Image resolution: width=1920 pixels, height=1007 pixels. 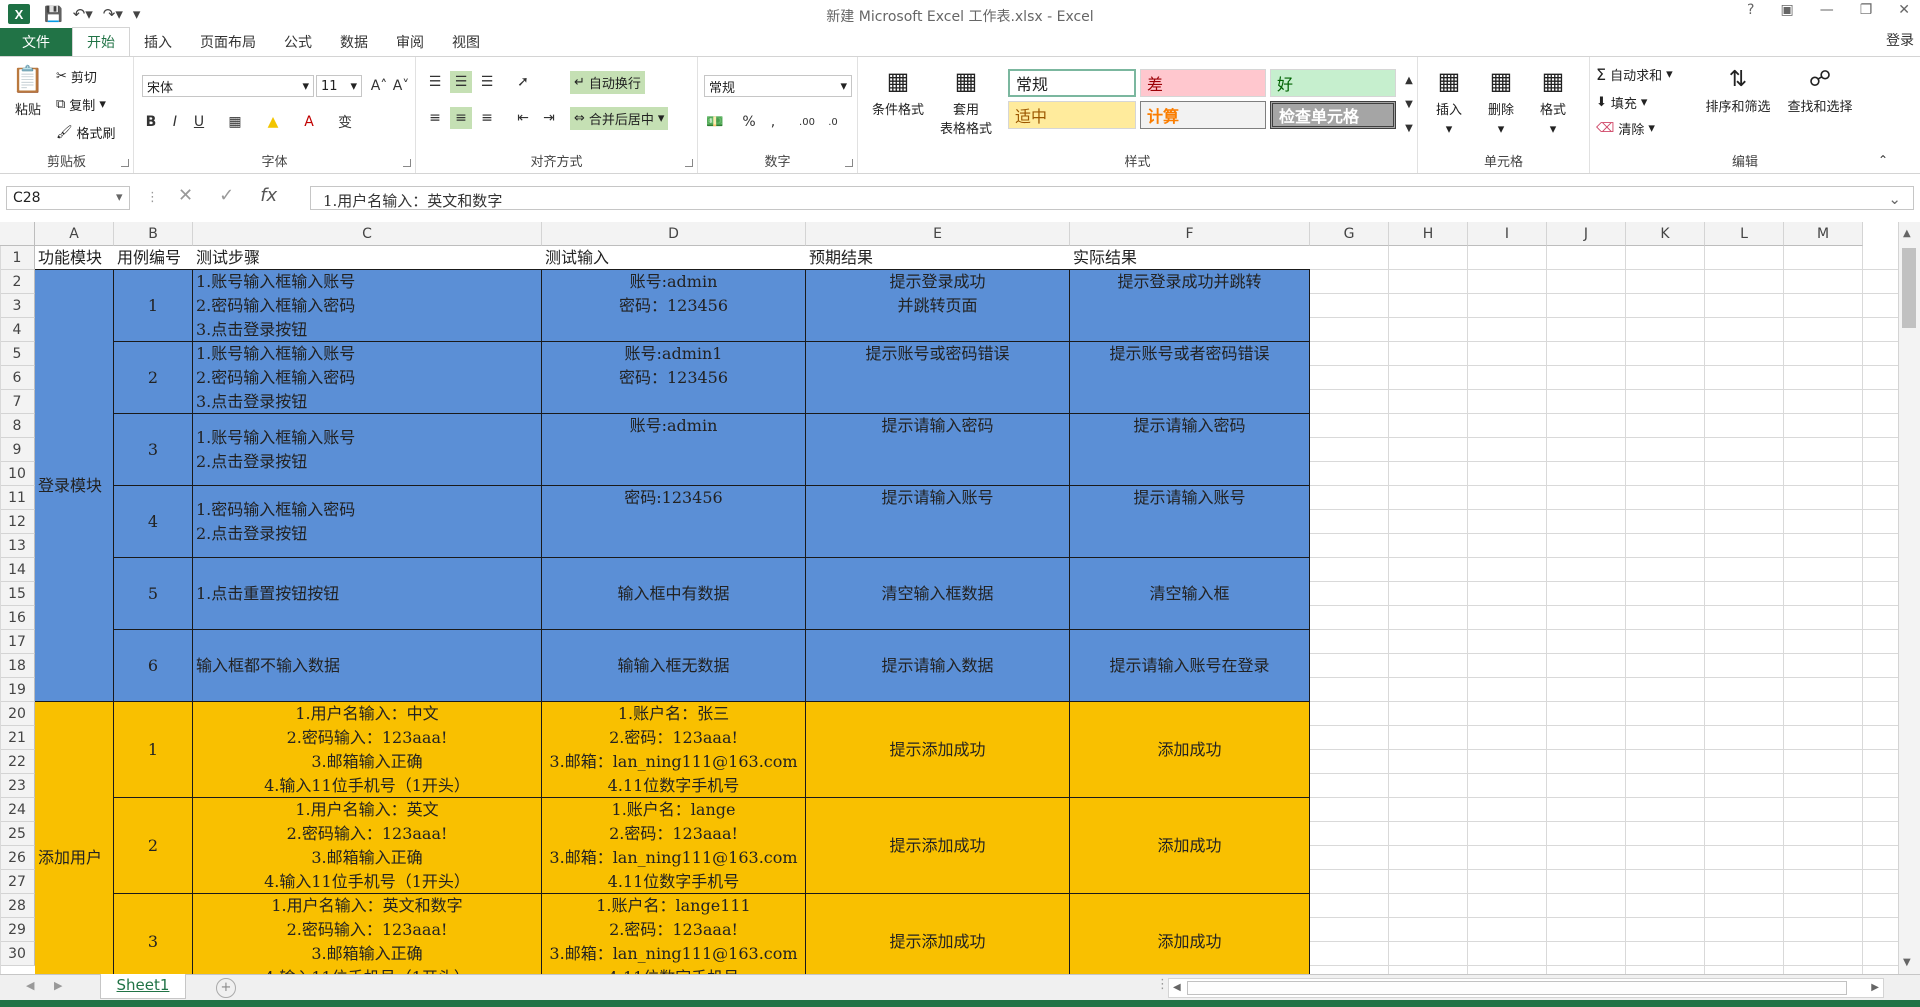 What do you see at coordinates (17, 786) in the screenshot?
I see `row-header: 23` at bounding box center [17, 786].